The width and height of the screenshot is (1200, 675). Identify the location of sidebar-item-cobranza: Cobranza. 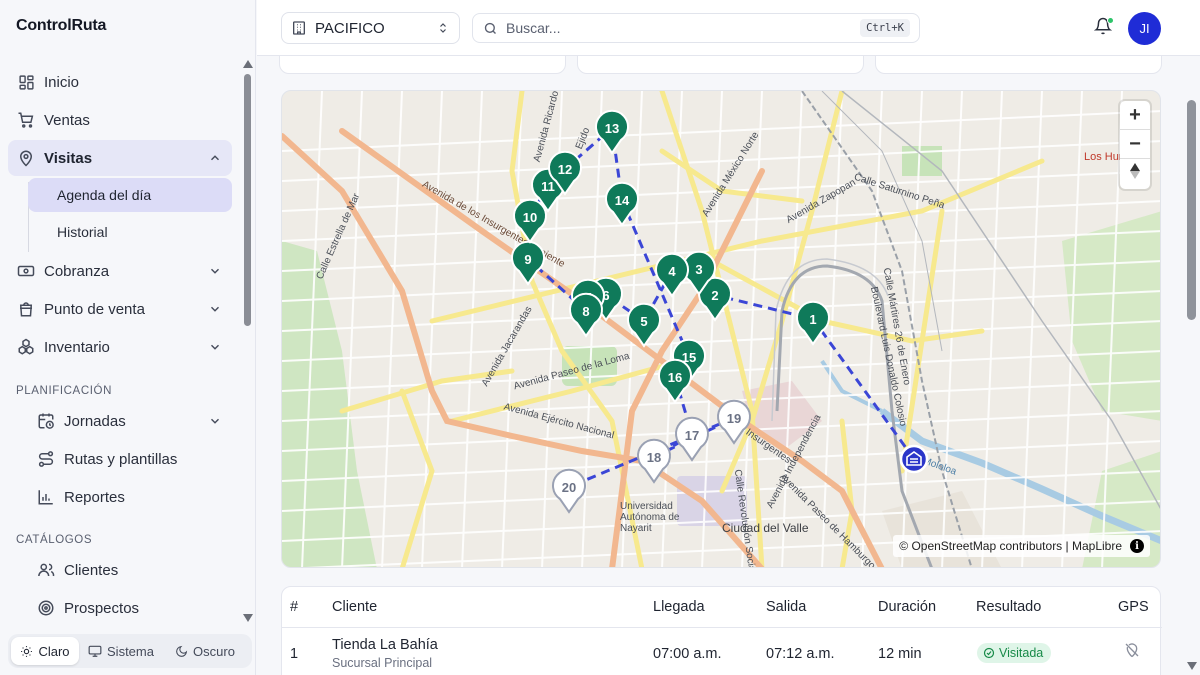
(120, 271).